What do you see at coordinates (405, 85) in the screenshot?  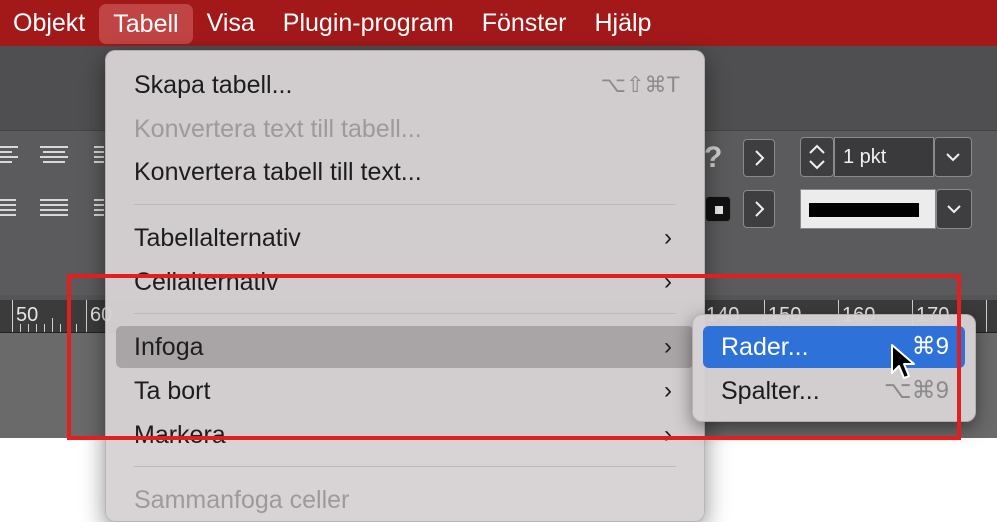 I see `menu-item-skapa-tabell: Skapa tabell... ⌥⇧⌘T` at bounding box center [405, 85].